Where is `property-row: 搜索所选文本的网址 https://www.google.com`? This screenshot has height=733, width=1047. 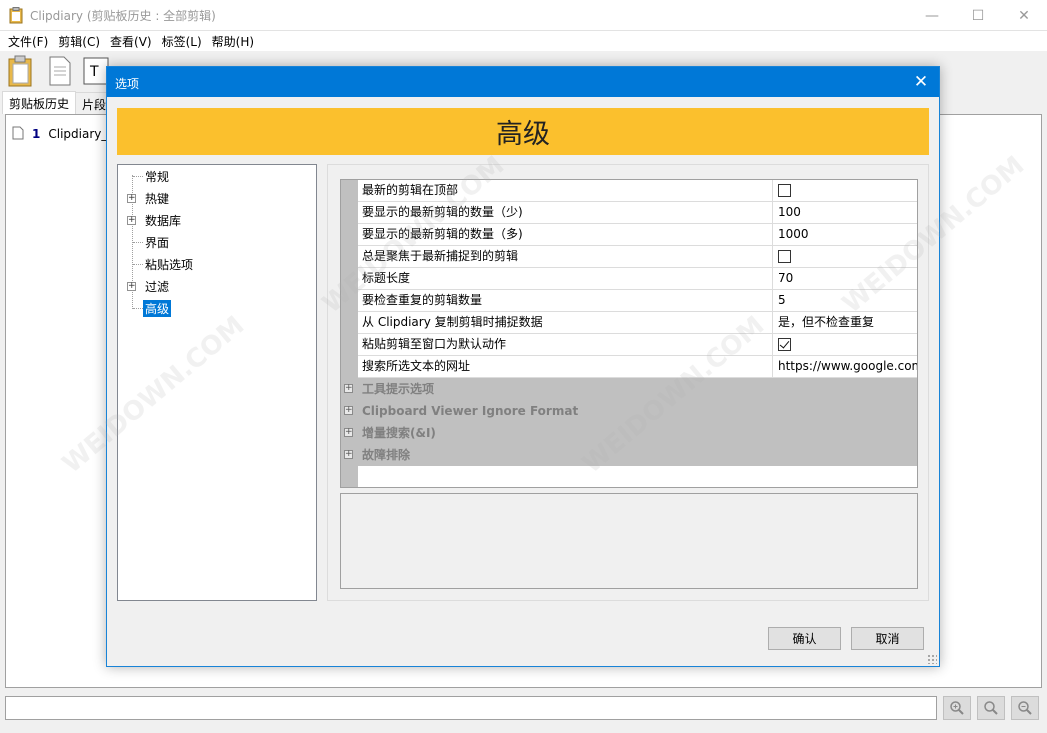
property-row: 搜索所选文本的网址 https://www.google.com is located at coordinates (637, 367).